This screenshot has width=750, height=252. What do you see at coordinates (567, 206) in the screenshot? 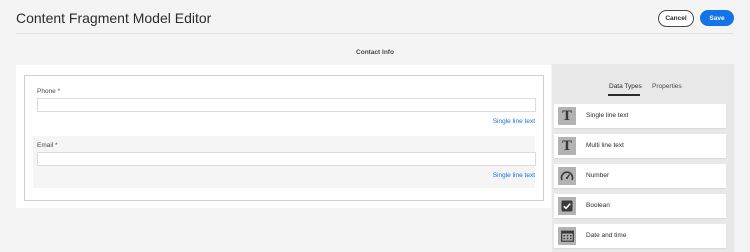
I see `checkbox-icon` at bounding box center [567, 206].